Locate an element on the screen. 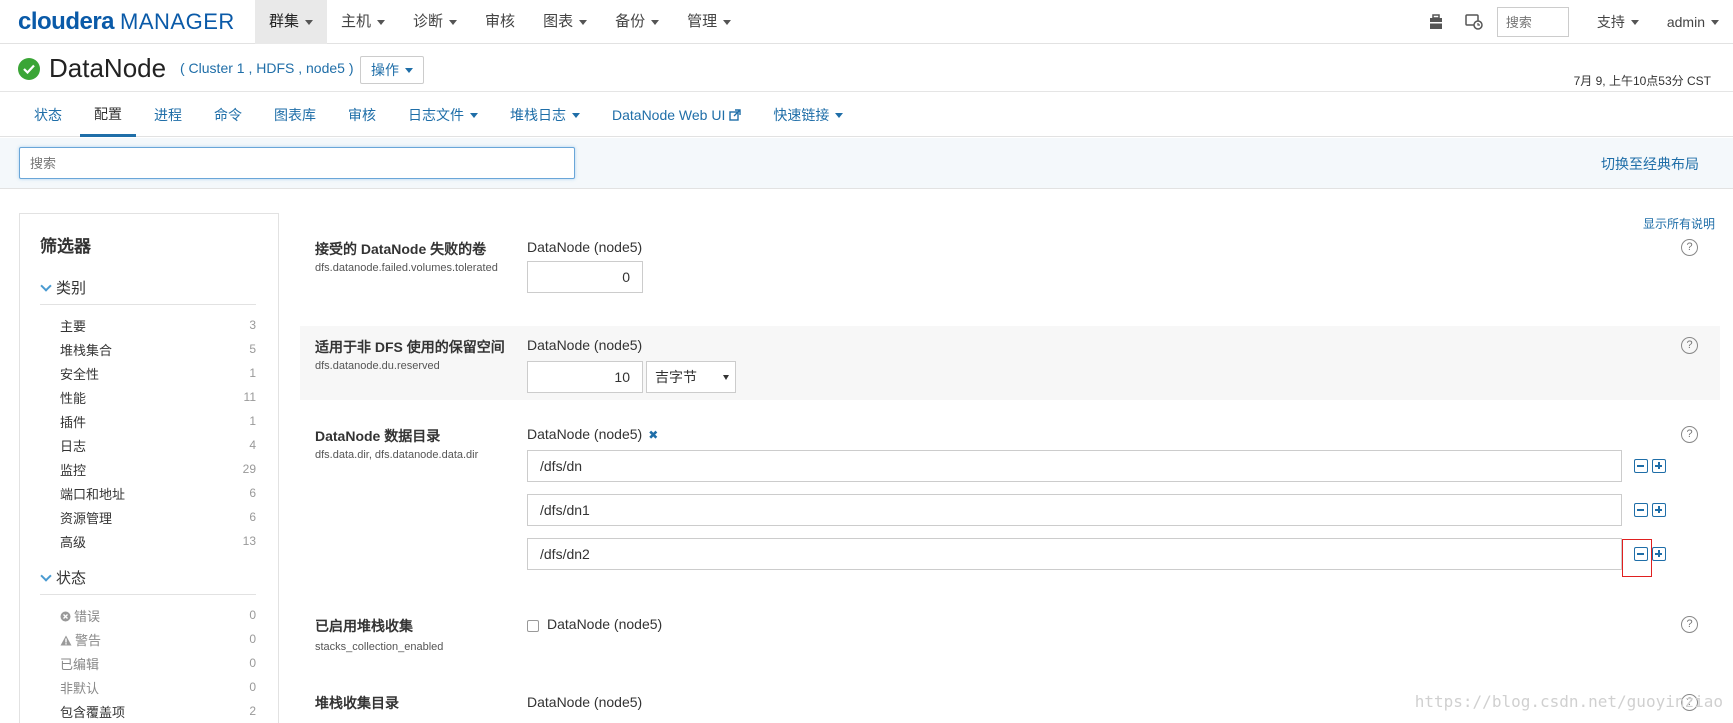  filter-label: 堆栈集合 is located at coordinates (86, 350).